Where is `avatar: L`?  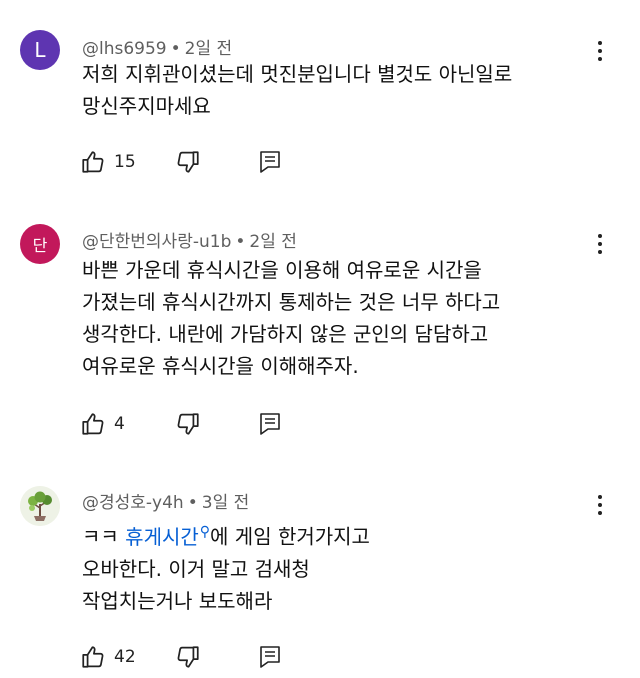
avatar: L is located at coordinates (40, 50).